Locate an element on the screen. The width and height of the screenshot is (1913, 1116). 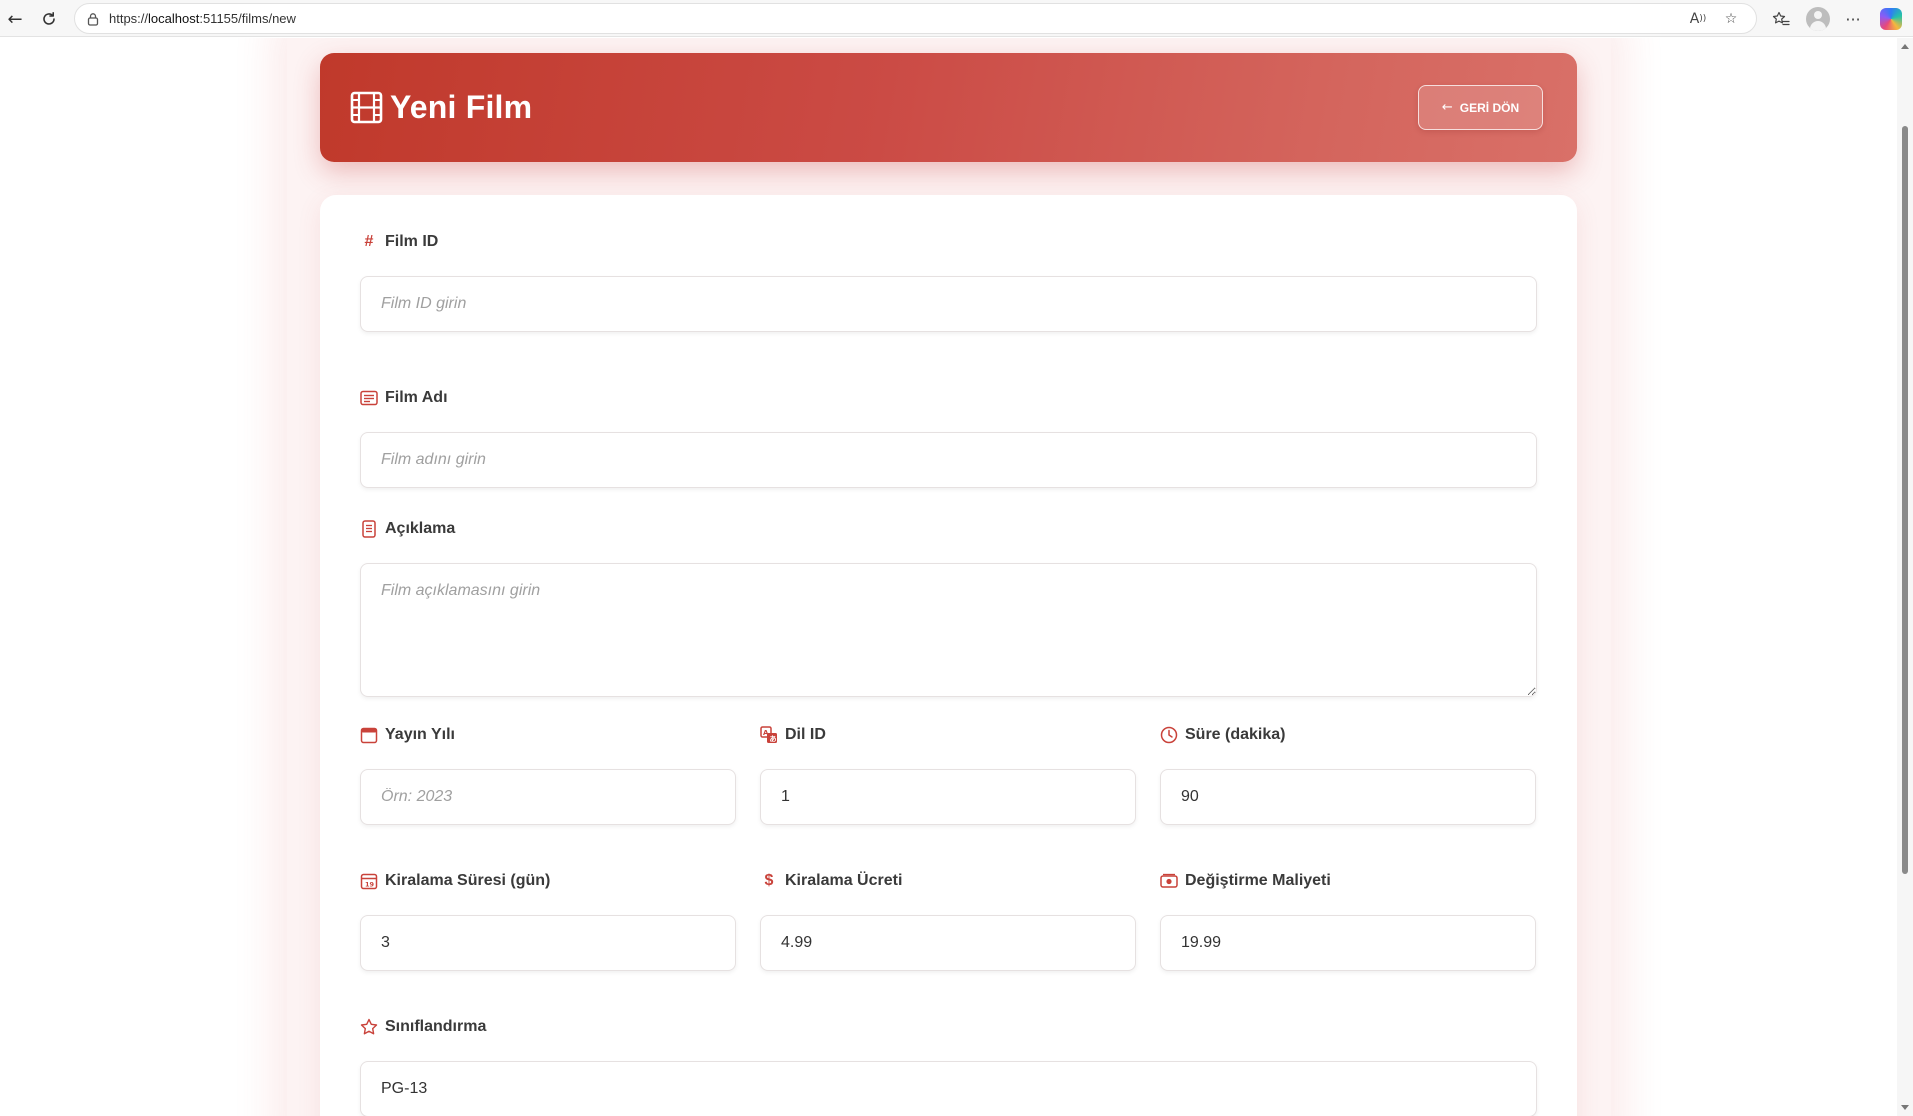
calendar-day-icon: 19 is located at coordinates (369, 881).